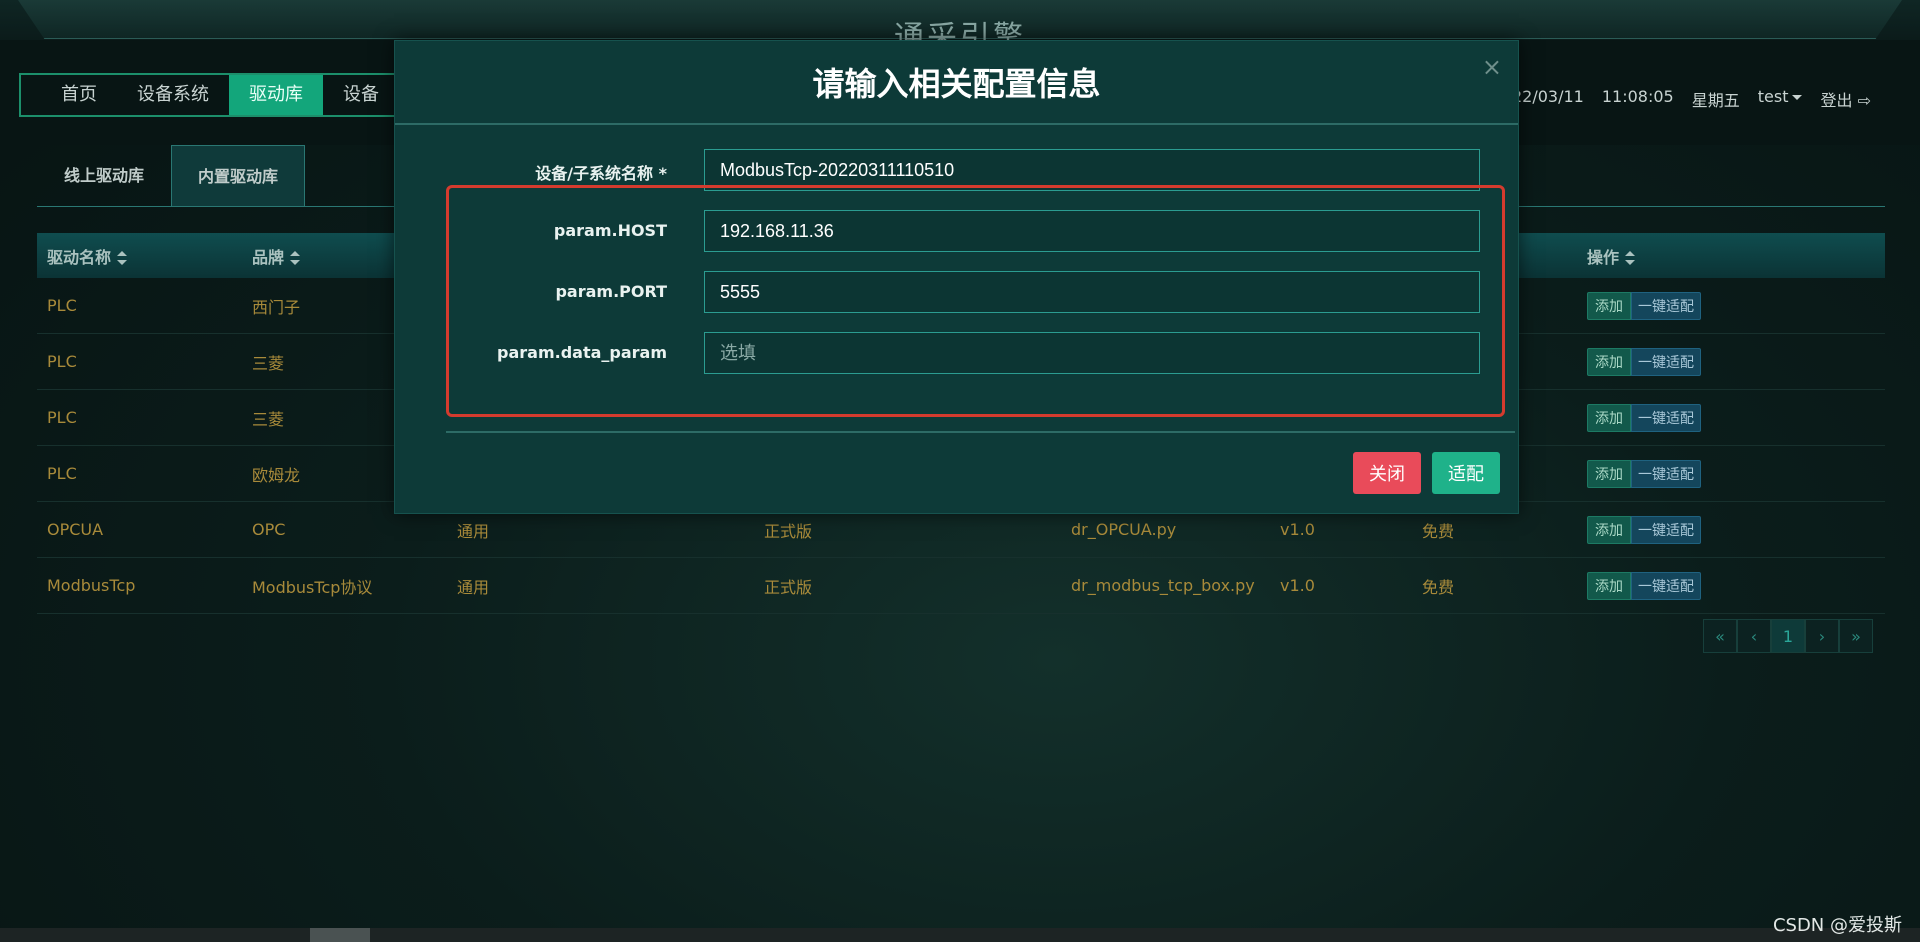 The width and height of the screenshot is (1920, 942). I want to click on page-1-button: 1, so click(1788, 636).